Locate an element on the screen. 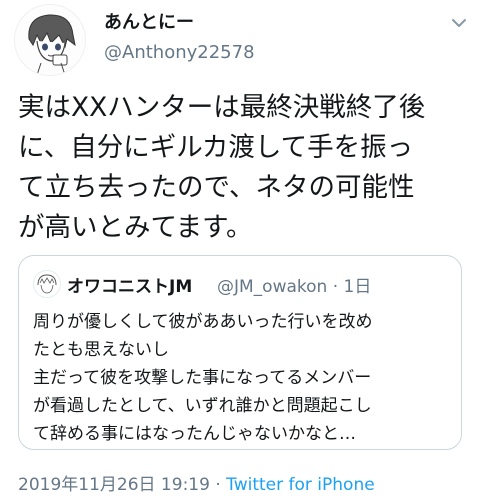  chevron-down-icon is located at coordinates (459, 23).